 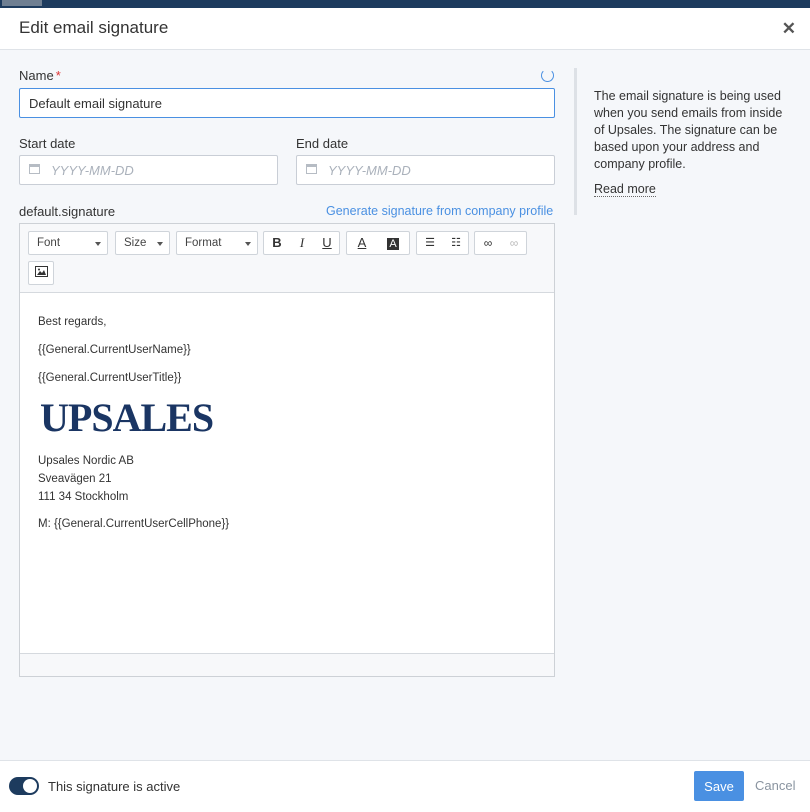 What do you see at coordinates (148, 170) in the screenshot?
I see `start-date-input: YYYY-MM-DD` at bounding box center [148, 170].